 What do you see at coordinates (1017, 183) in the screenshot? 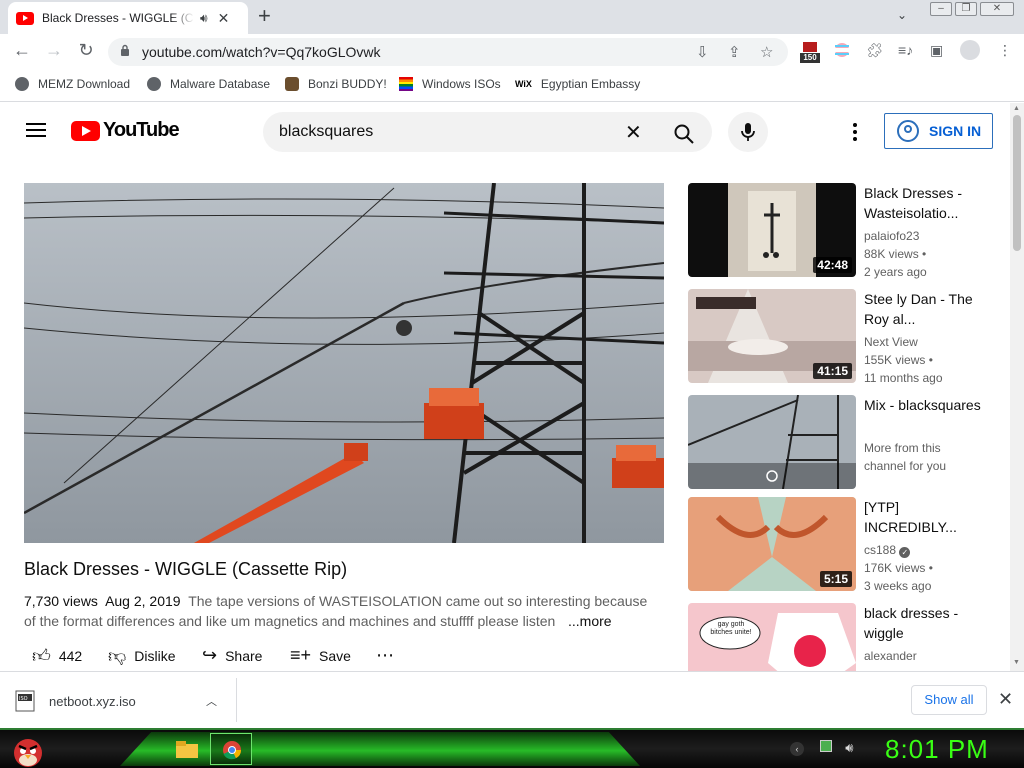
I see `scrollbar-thumb` at bounding box center [1017, 183].